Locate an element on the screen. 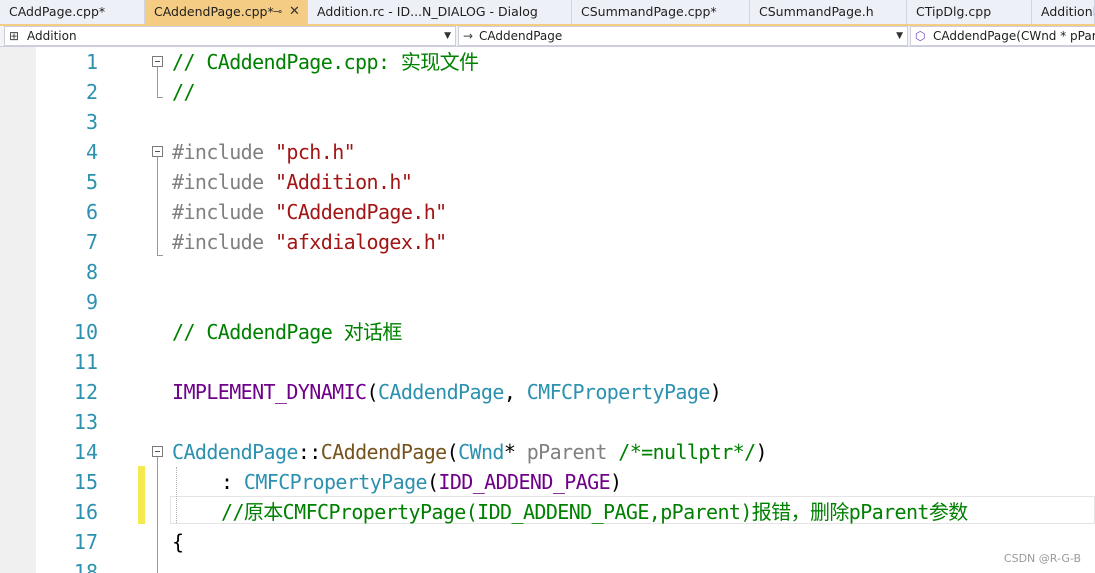 Image resolution: width=1095 pixels, height=573 pixels. include-path: "Addition.h" is located at coordinates (343, 182).